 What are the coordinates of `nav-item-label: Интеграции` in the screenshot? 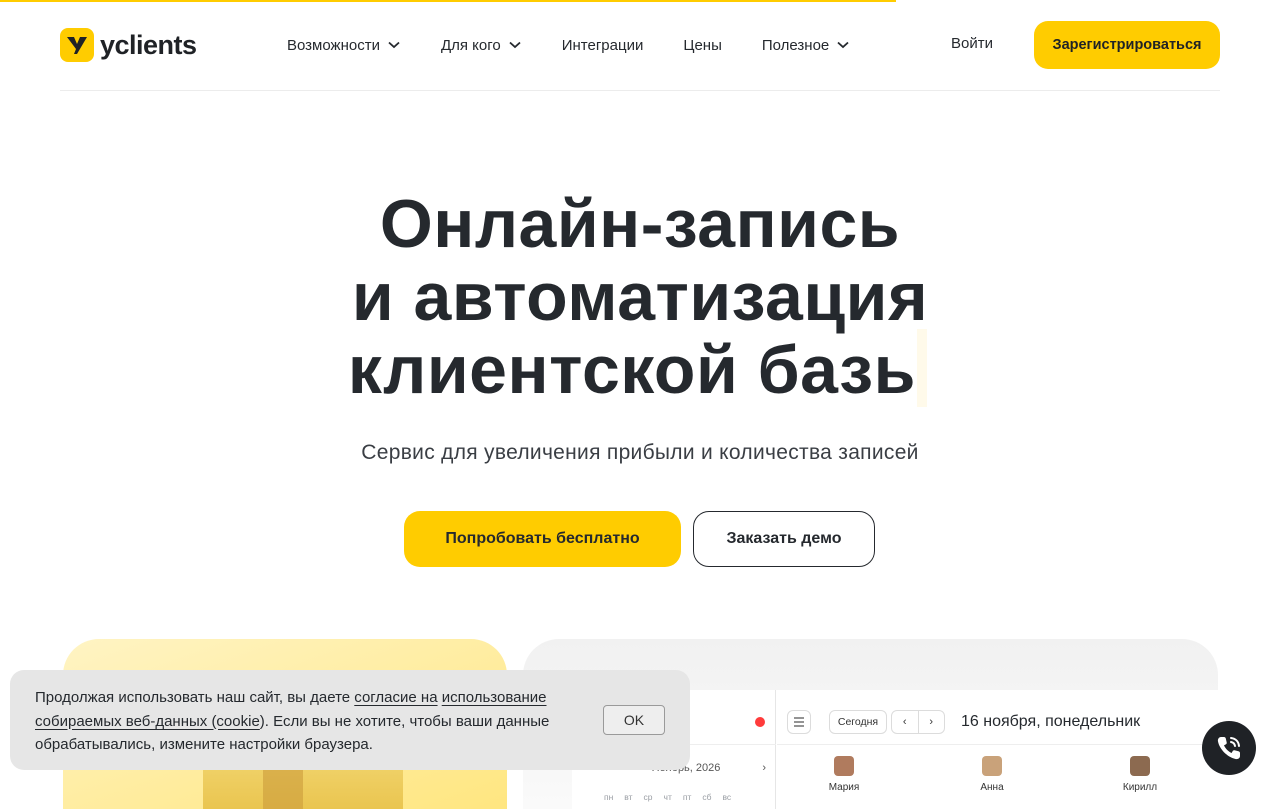 It's located at (602, 45).